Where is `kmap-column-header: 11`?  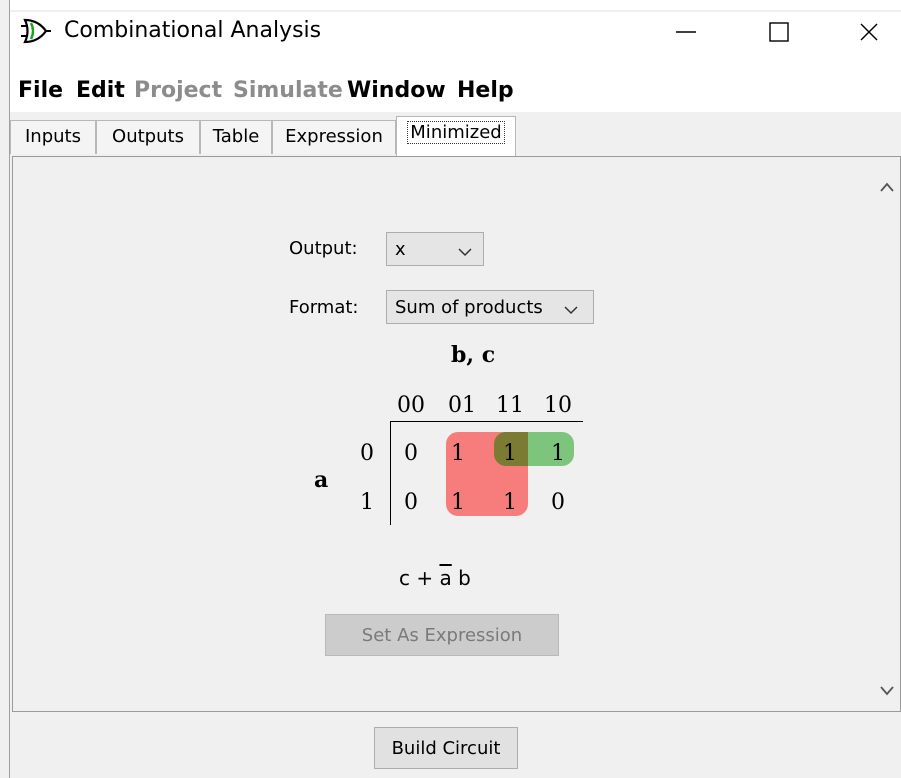
kmap-column-header: 11 is located at coordinates (510, 405).